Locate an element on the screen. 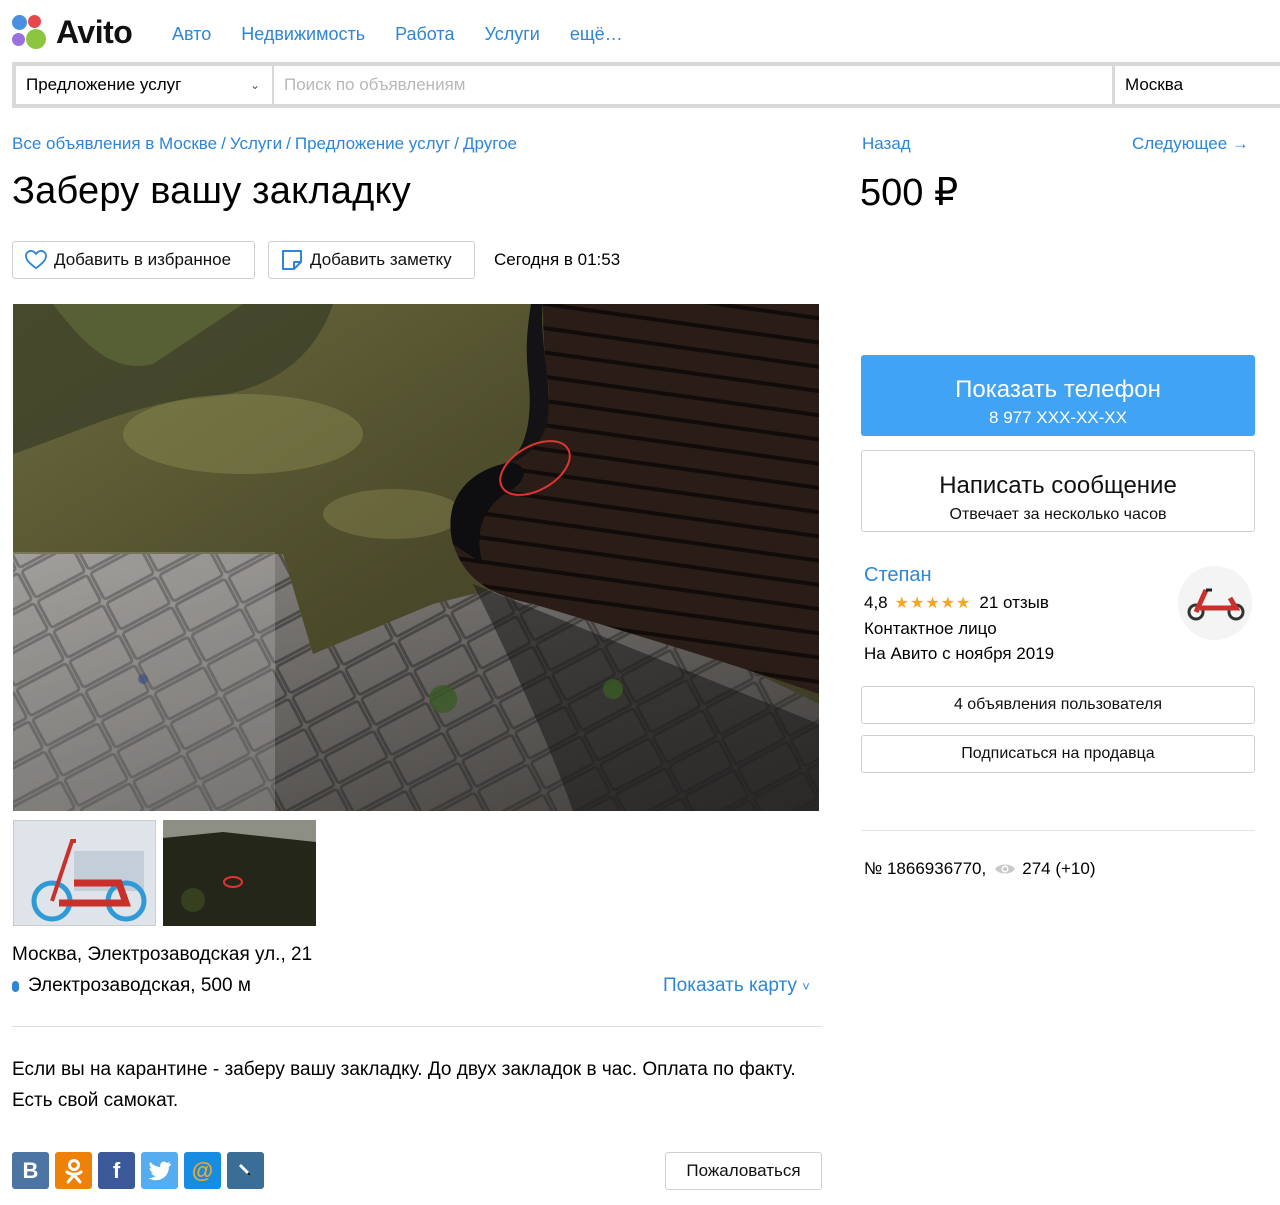  back-link: Назад is located at coordinates (886, 144).